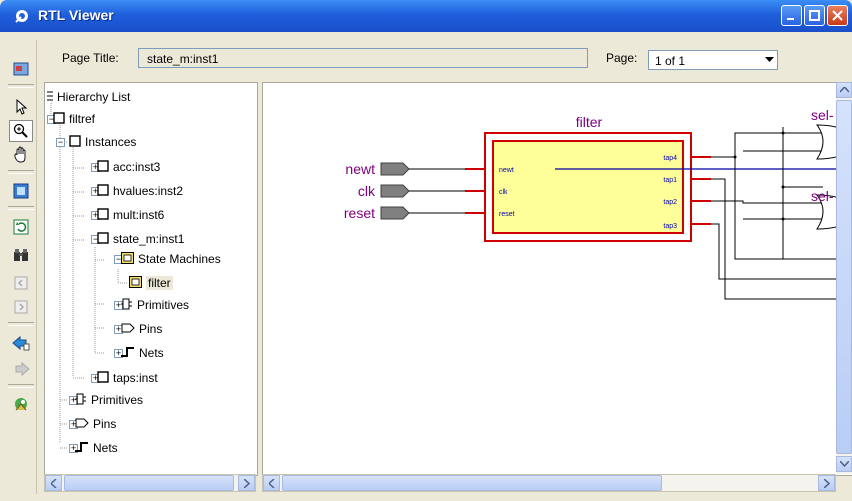 Image resolution: width=852 pixels, height=501 pixels. What do you see at coordinates (359, 213) in the screenshot?
I see `input-label-reset: reset` at bounding box center [359, 213].